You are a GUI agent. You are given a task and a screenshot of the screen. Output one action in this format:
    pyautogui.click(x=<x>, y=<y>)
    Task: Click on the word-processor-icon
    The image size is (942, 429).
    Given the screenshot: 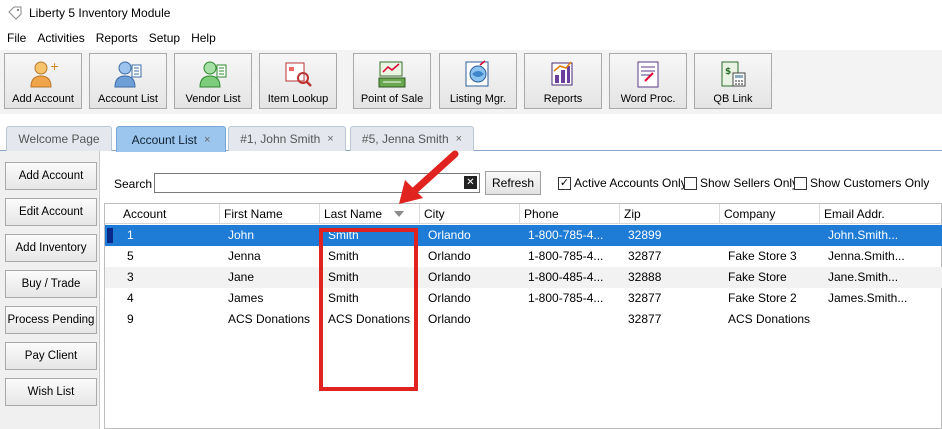 What is the action you would take?
    pyautogui.click(x=648, y=74)
    